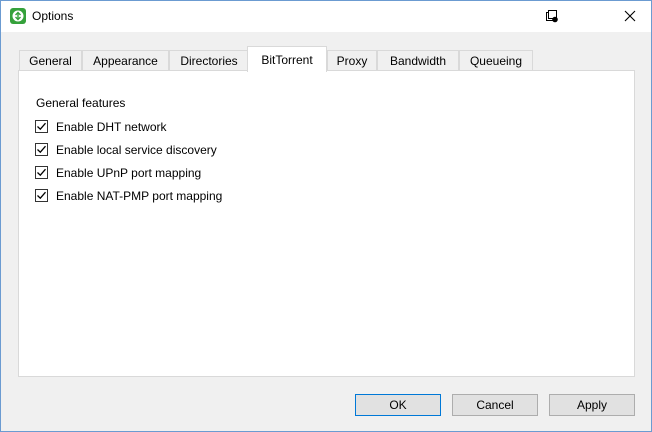 The image size is (652, 432). I want to click on tab-general: General, so click(50, 60).